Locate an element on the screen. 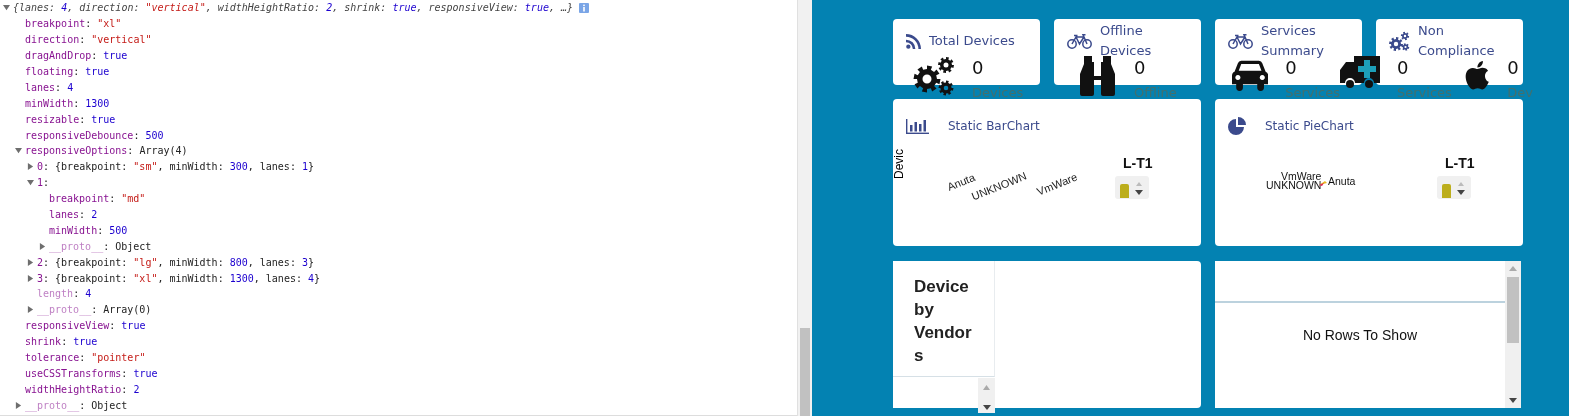  property-text: 1: is located at coordinates (43, 183).